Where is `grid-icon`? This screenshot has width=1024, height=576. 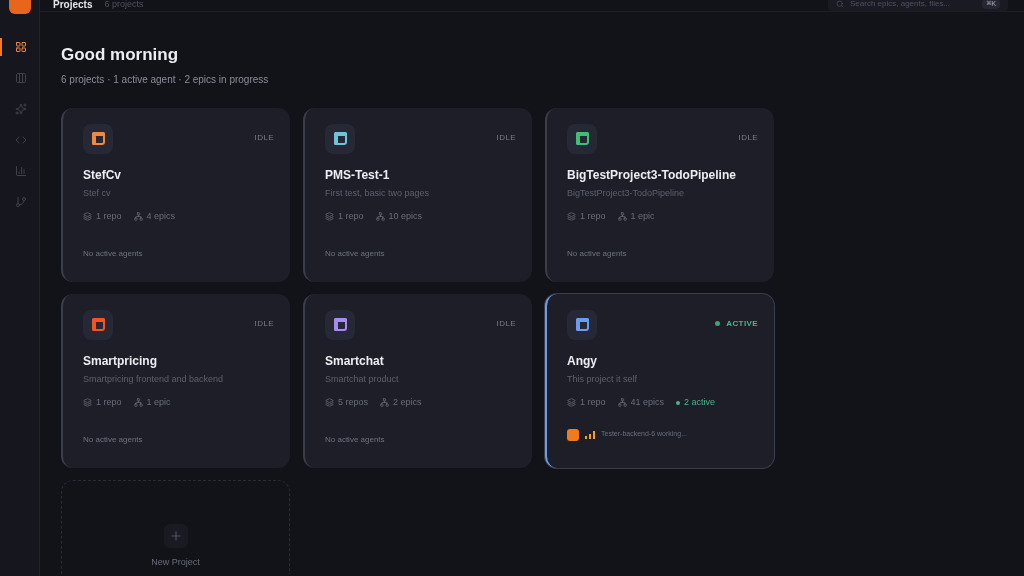
grid-icon is located at coordinates (20, 47).